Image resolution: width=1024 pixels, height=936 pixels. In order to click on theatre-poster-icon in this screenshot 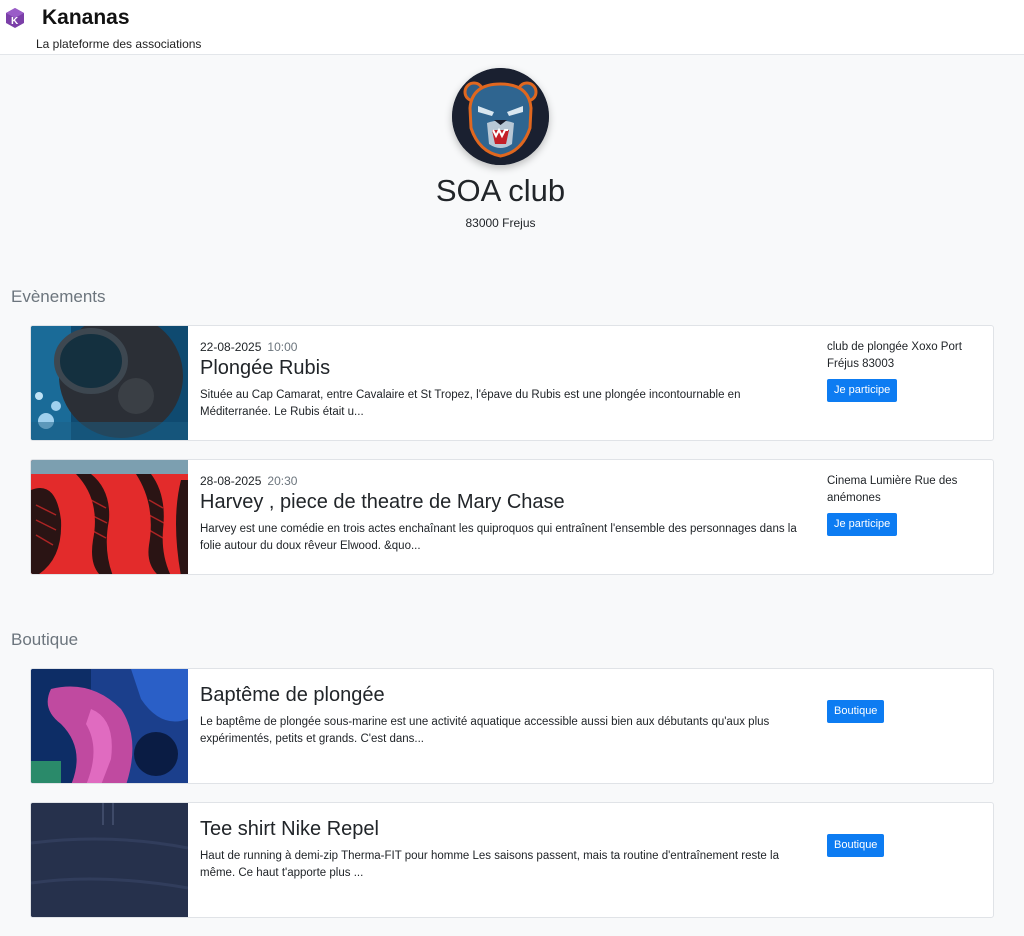, I will do `click(109, 517)`.